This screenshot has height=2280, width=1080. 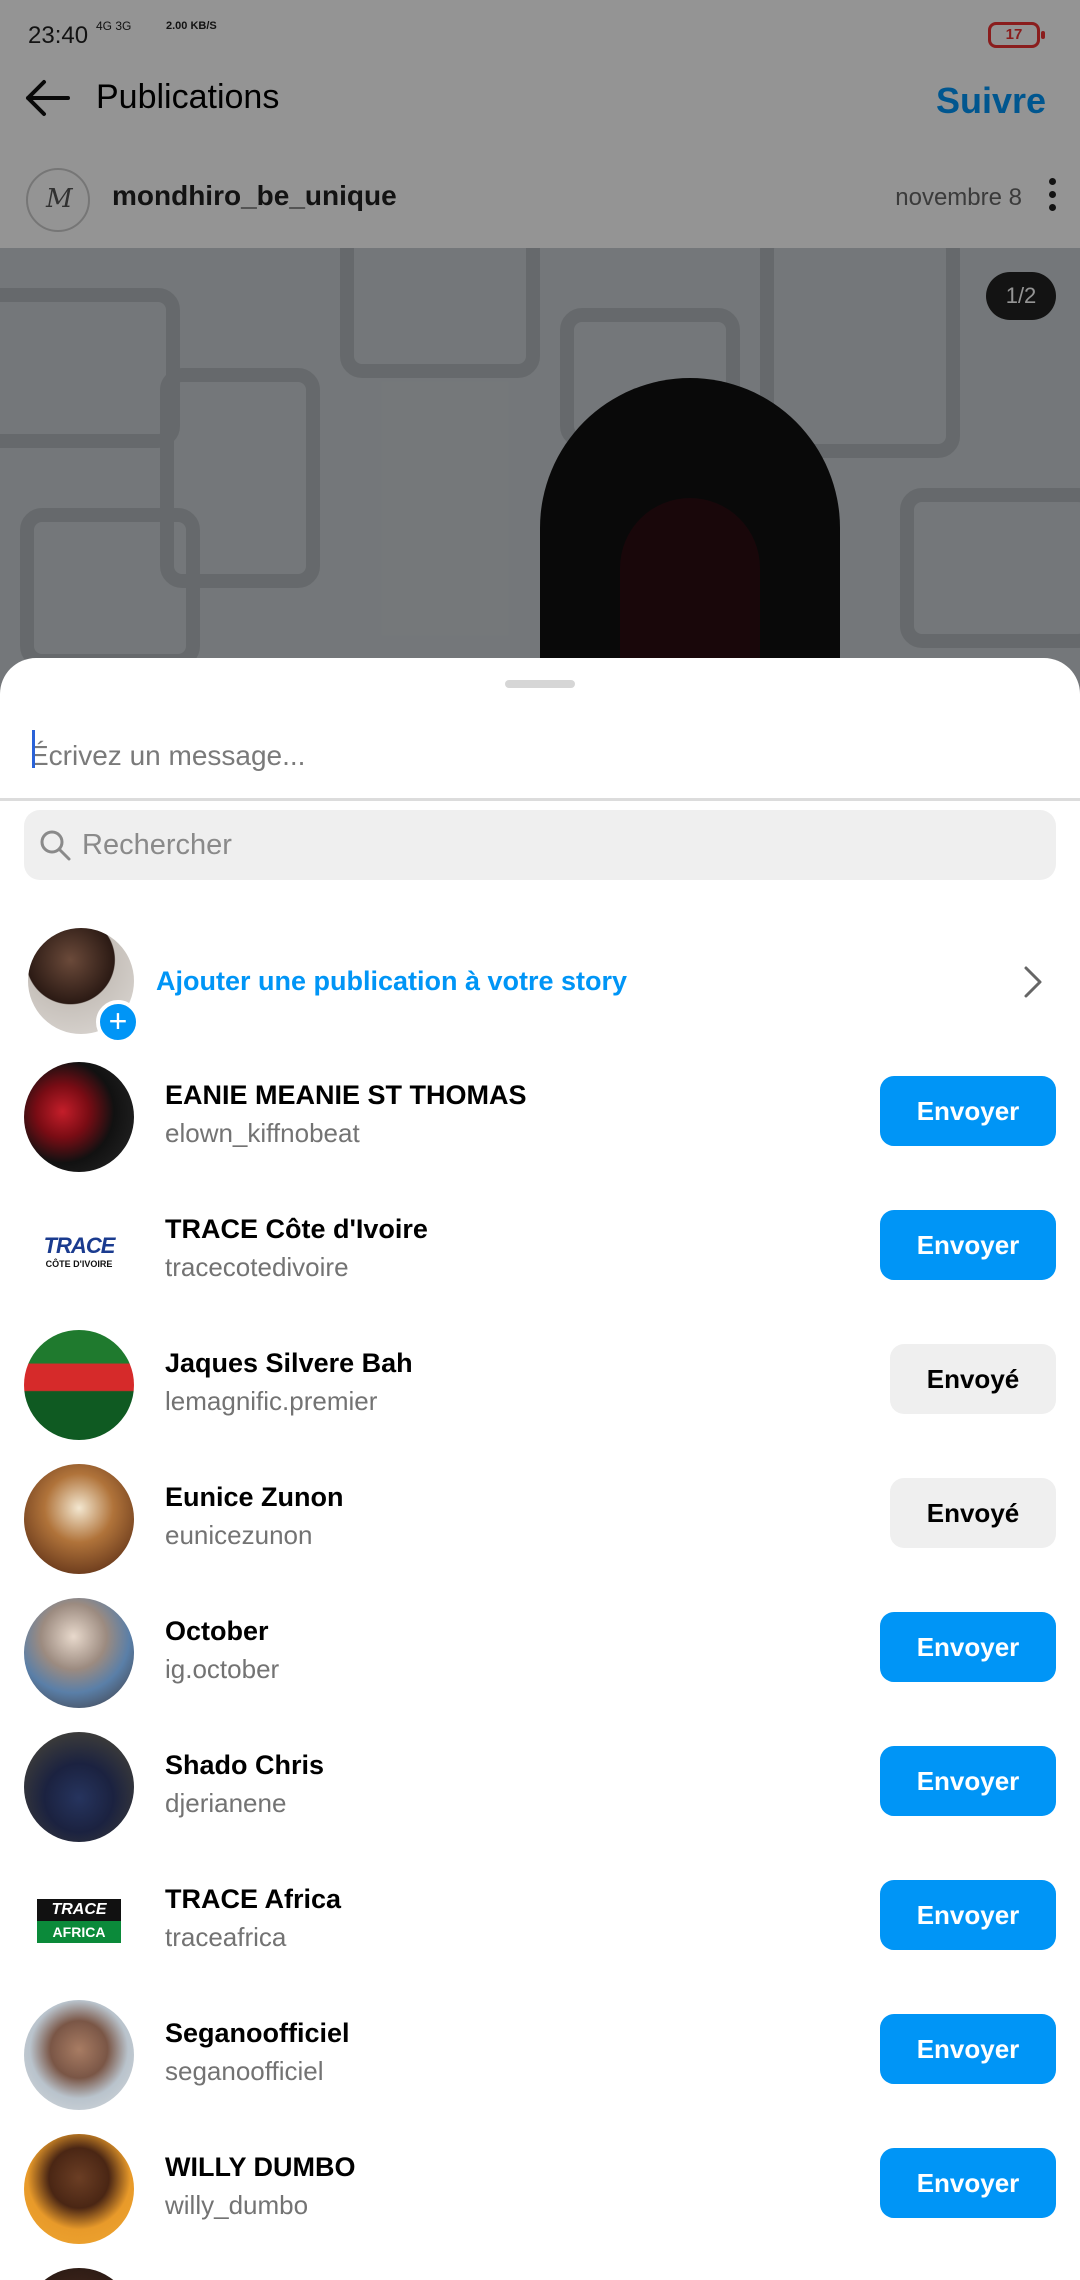 I want to click on contact-username: traceafrica, so click(x=226, y=1937).